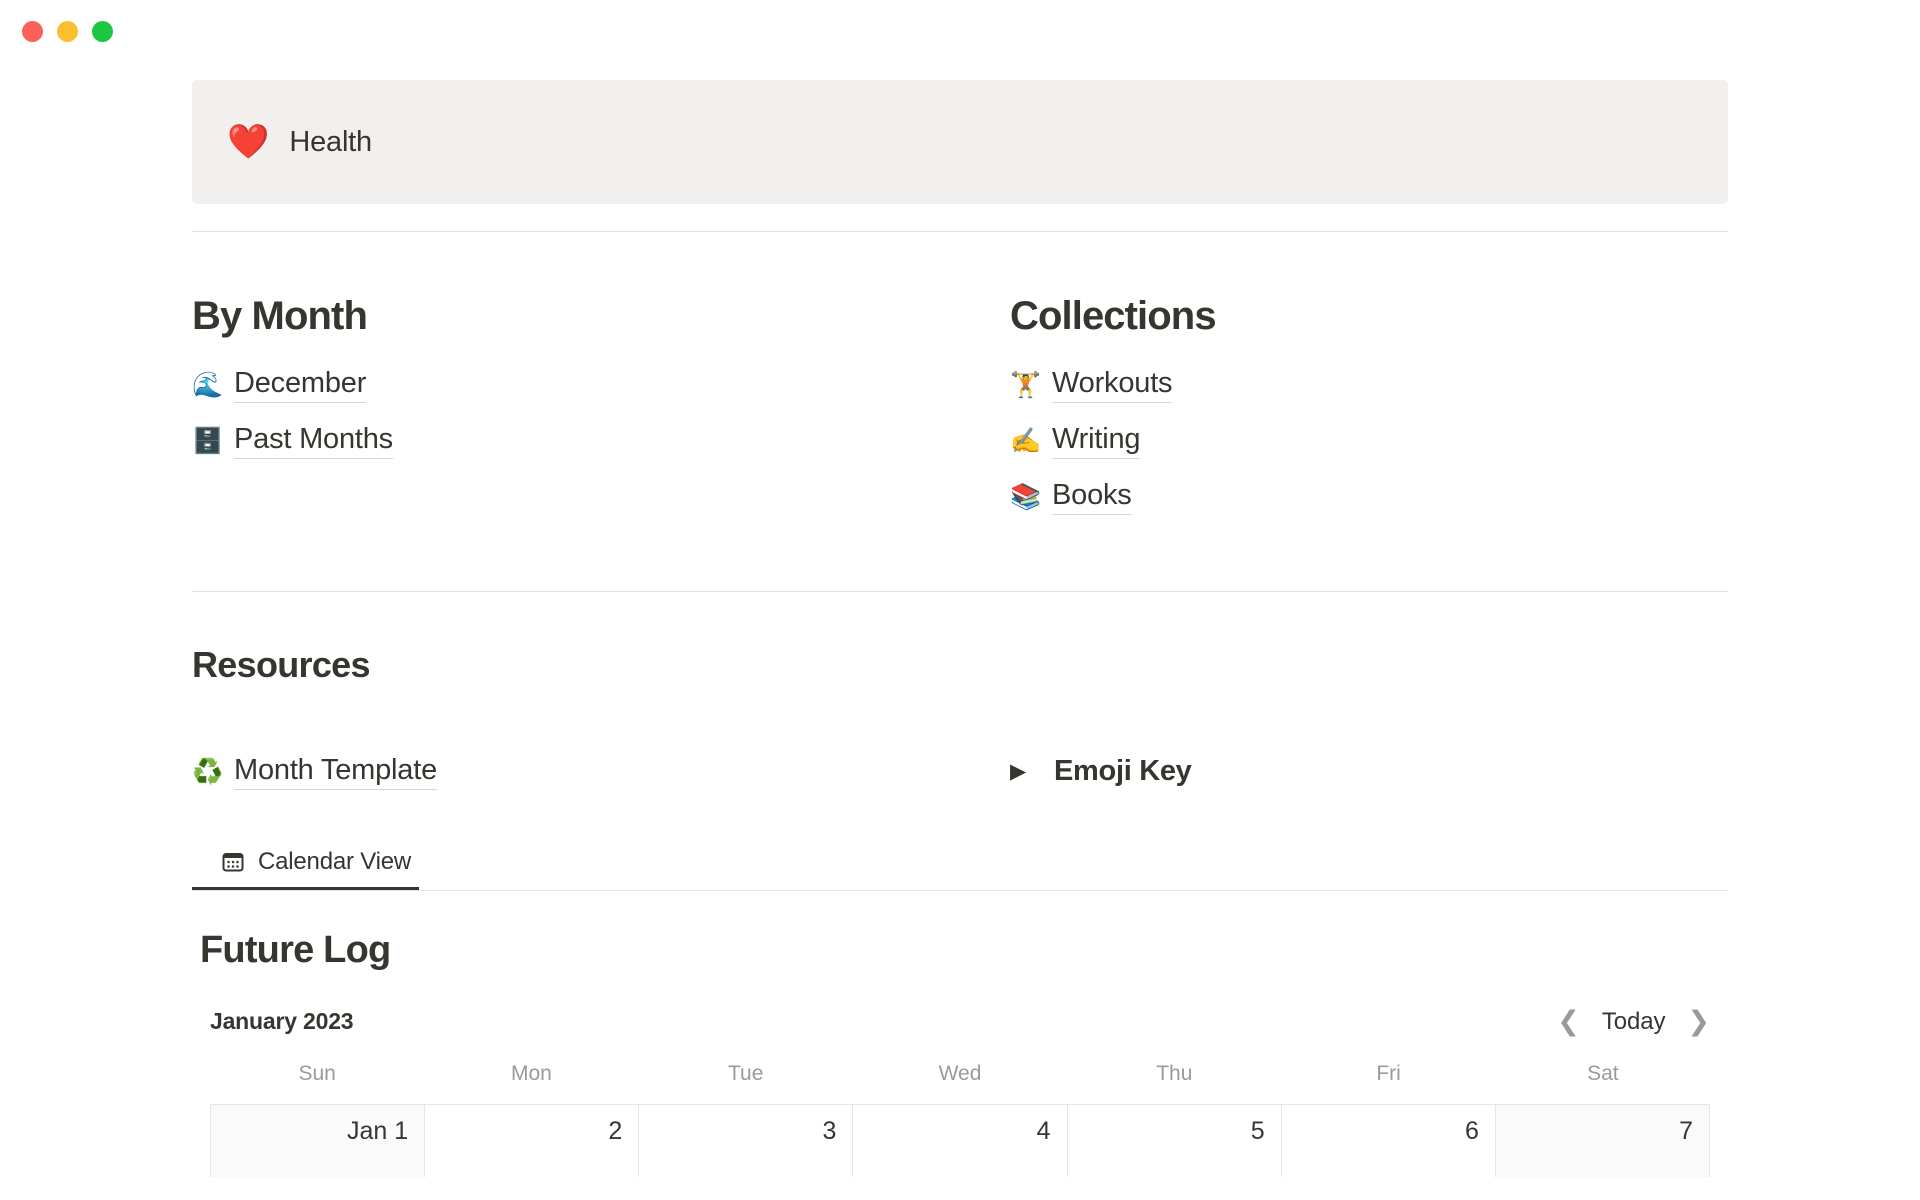 The width and height of the screenshot is (1920, 1200). I want to click on resources-divider, so click(960, 591).